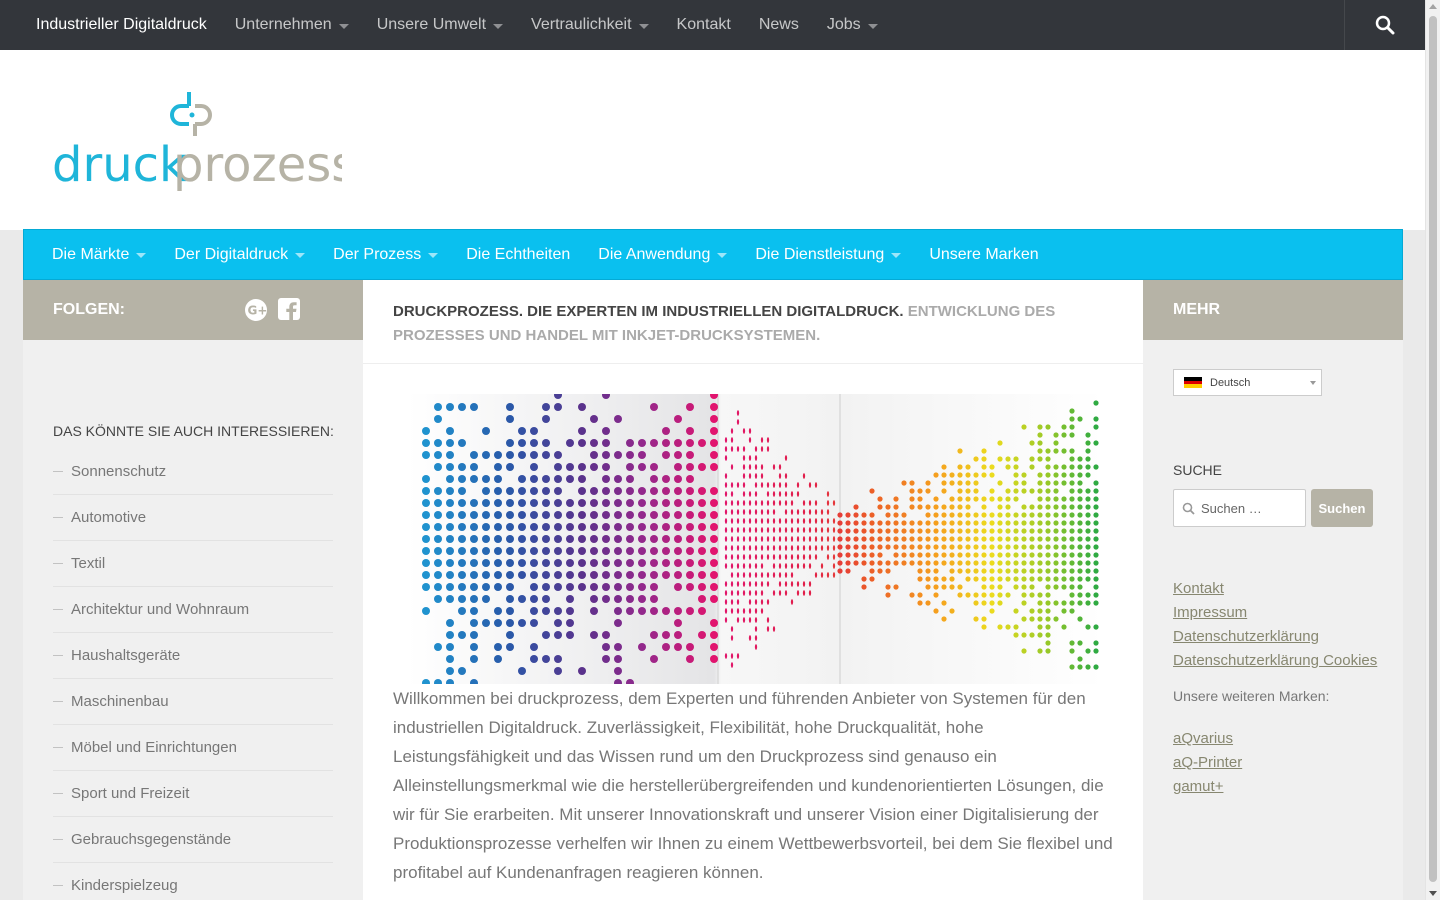 The height and width of the screenshot is (900, 1440). Describe the element at coordinates (590, 25) in the screenshot. I see `top-nav-item-vertraulichkeit: Vertraulichkeit` at that location.